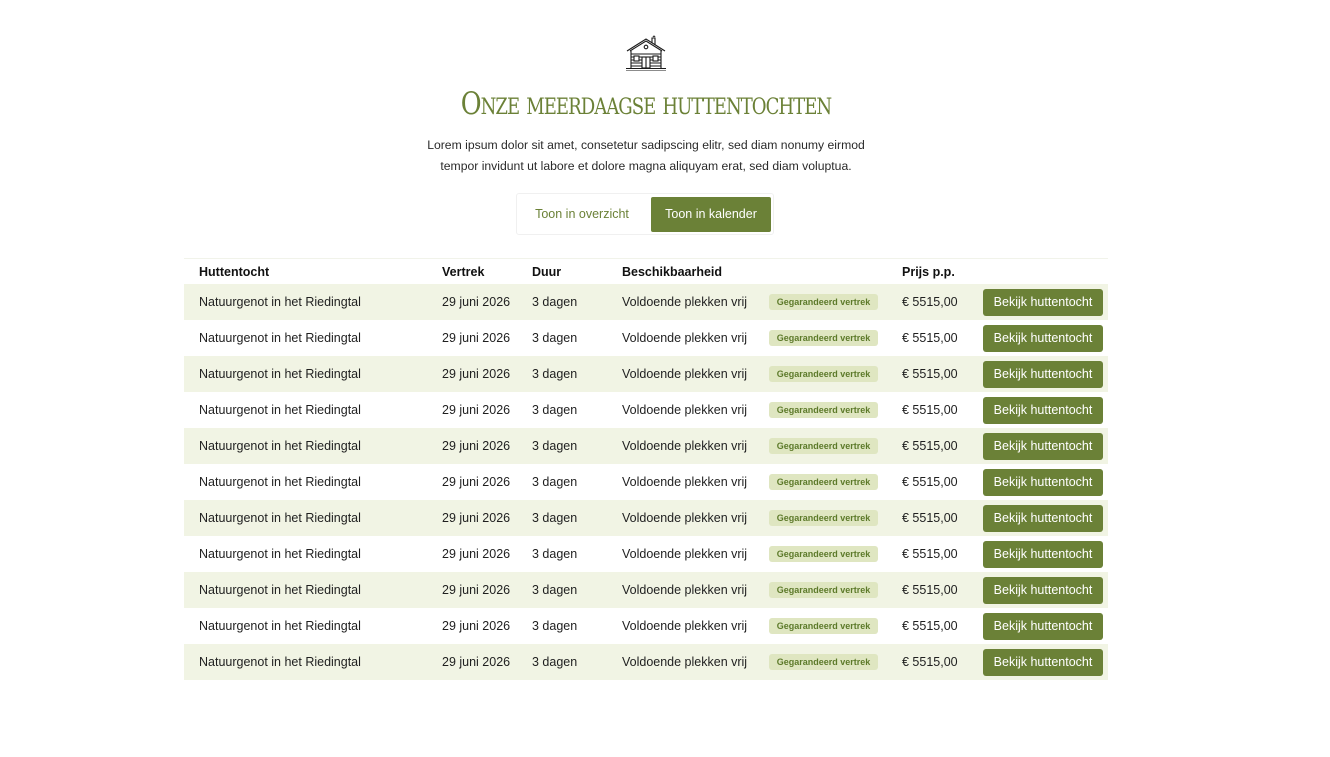  Describe the element at coordinates (928, 272) in the screenshot. I see `column-header-price: Prijs p.p.` at that location.